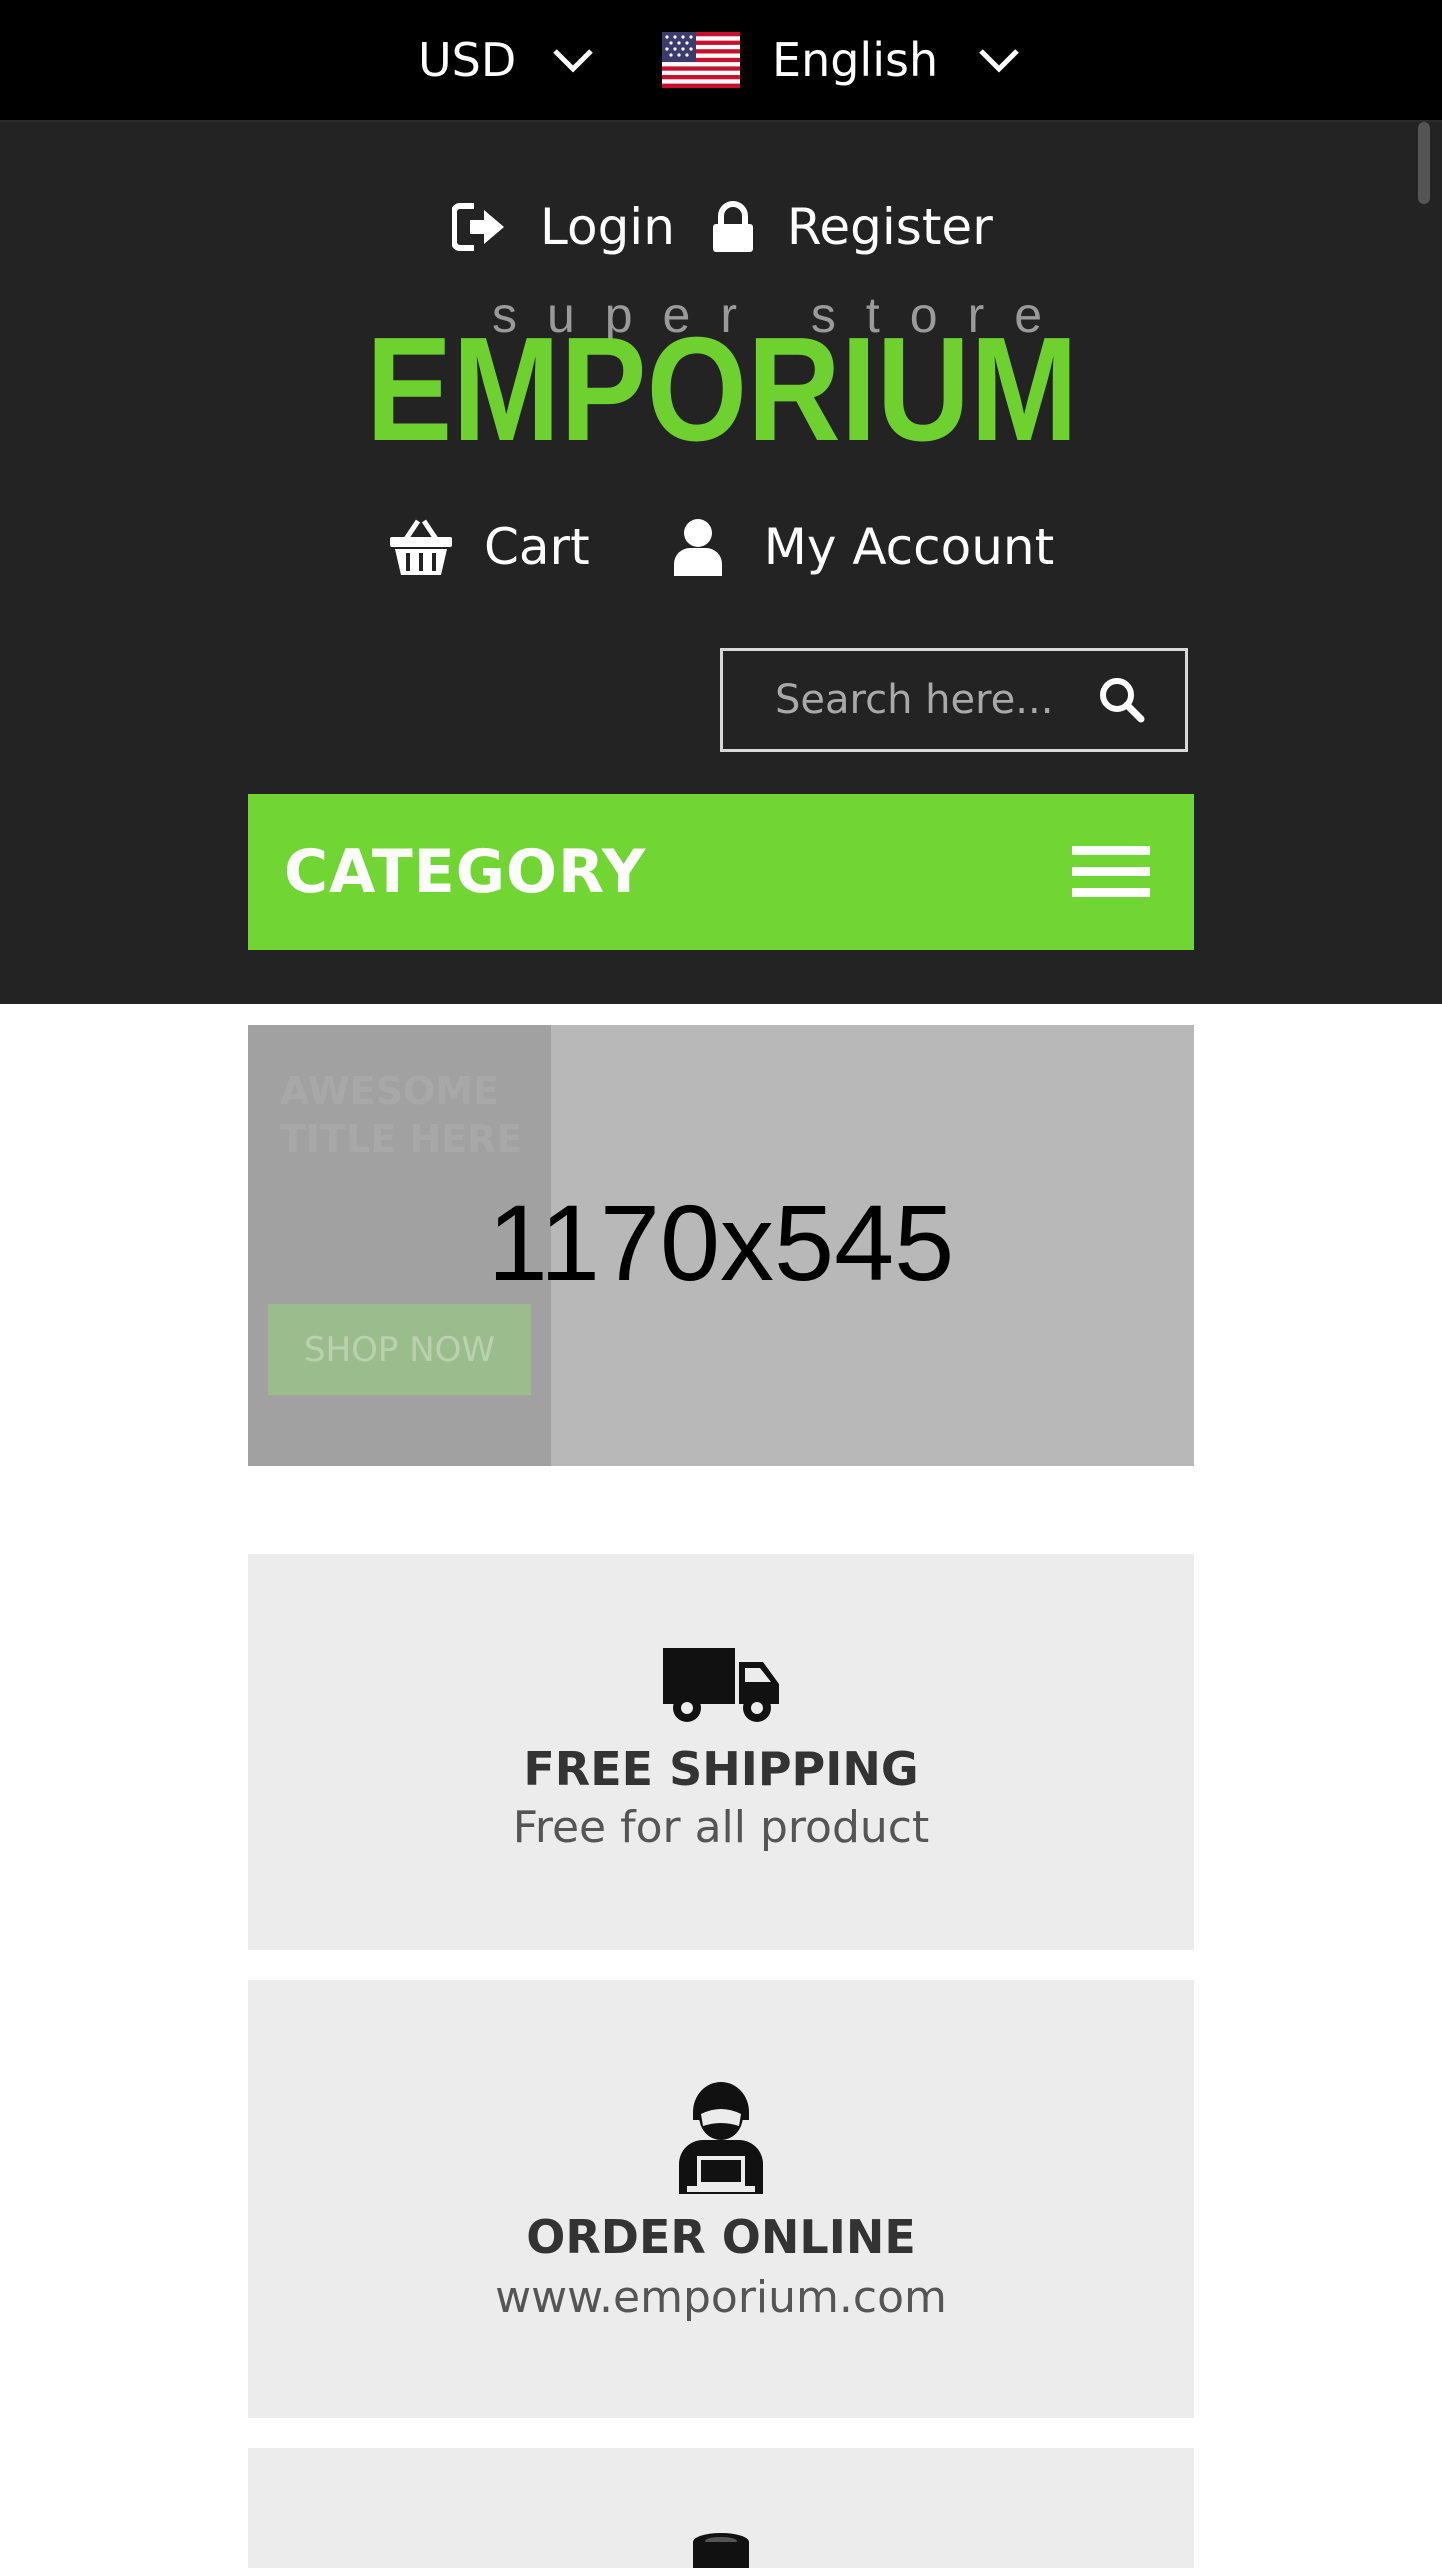 The width and height of the screenshot is (1442, 2568). I want to click on hero-banner: AWESOME TITLE HERE 1170x545 SHOP NOW, so click(721, 1245).